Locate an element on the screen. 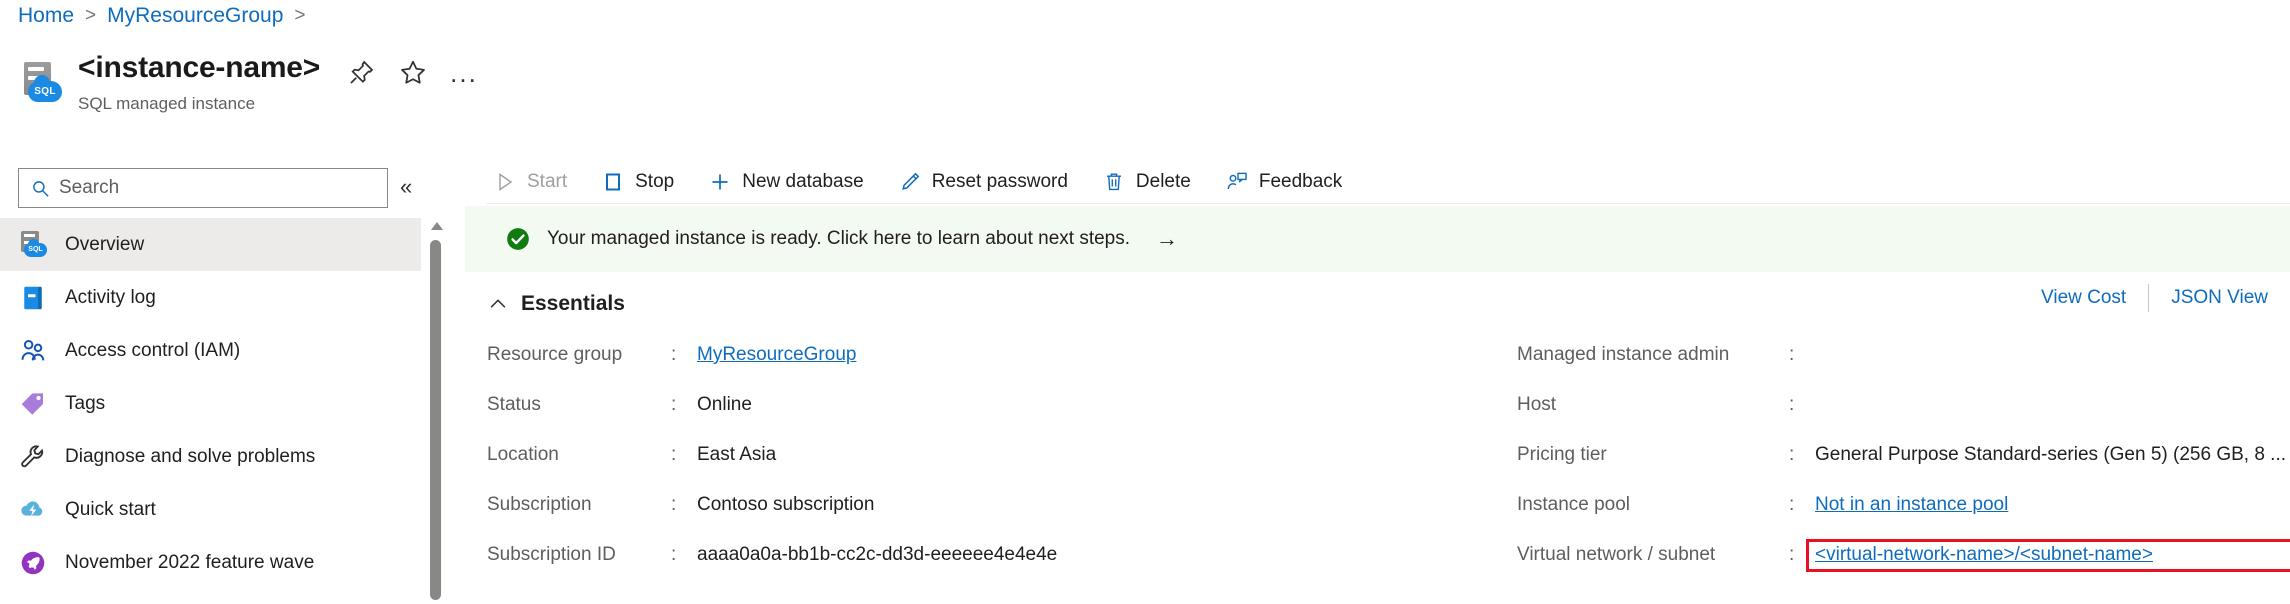  sidebar-scrollbar is located at coordinates (435, 382).